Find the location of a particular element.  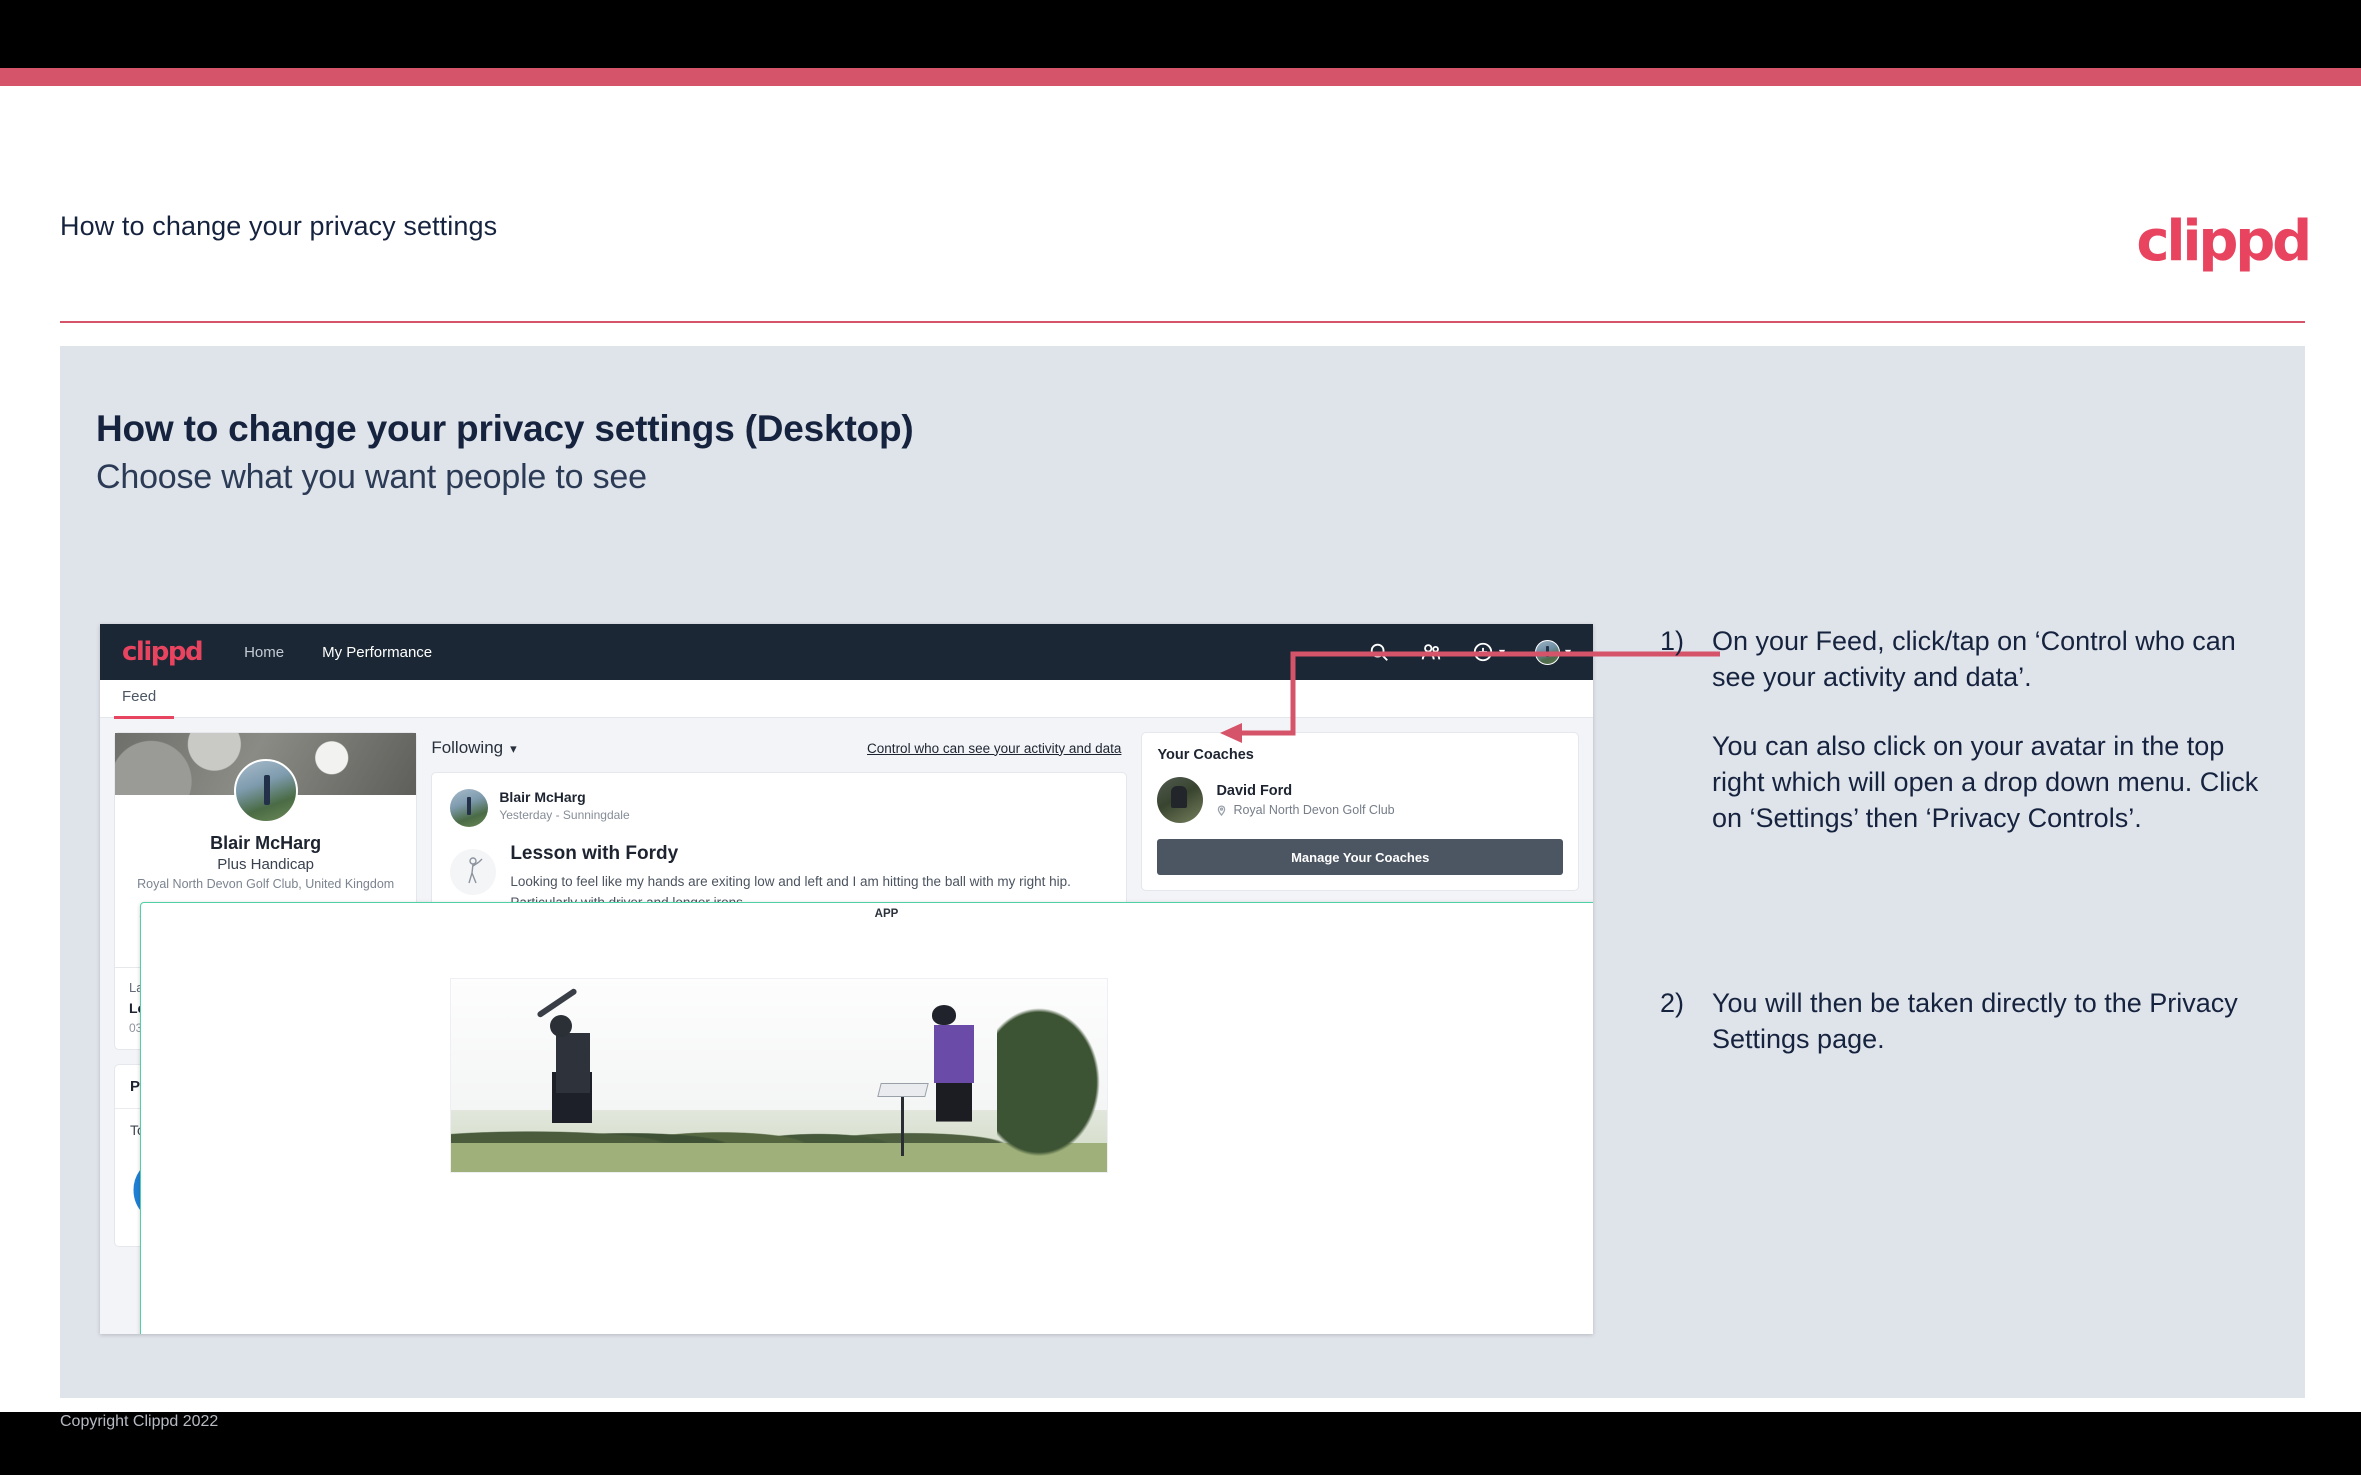

profile-menu: ▾ is located at coordinates (1552, 652).